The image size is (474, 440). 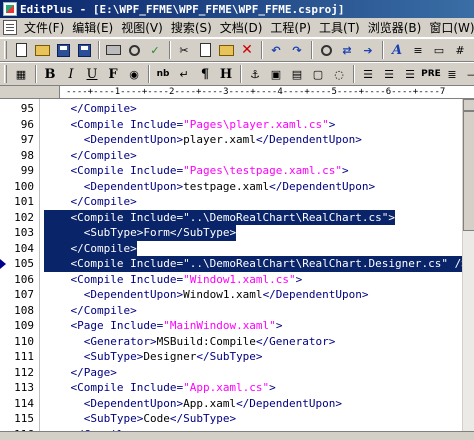 I want to click on menu-edit: 编辑(E), so click(x=92, y=28).